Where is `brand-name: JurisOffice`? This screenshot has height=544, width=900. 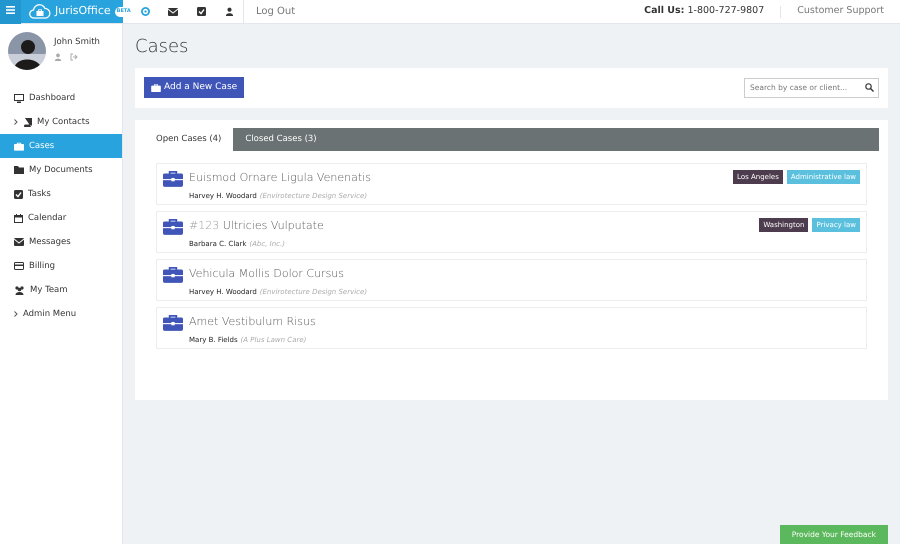
brand-name: JurisOffice is located at coordinates (83, 11).